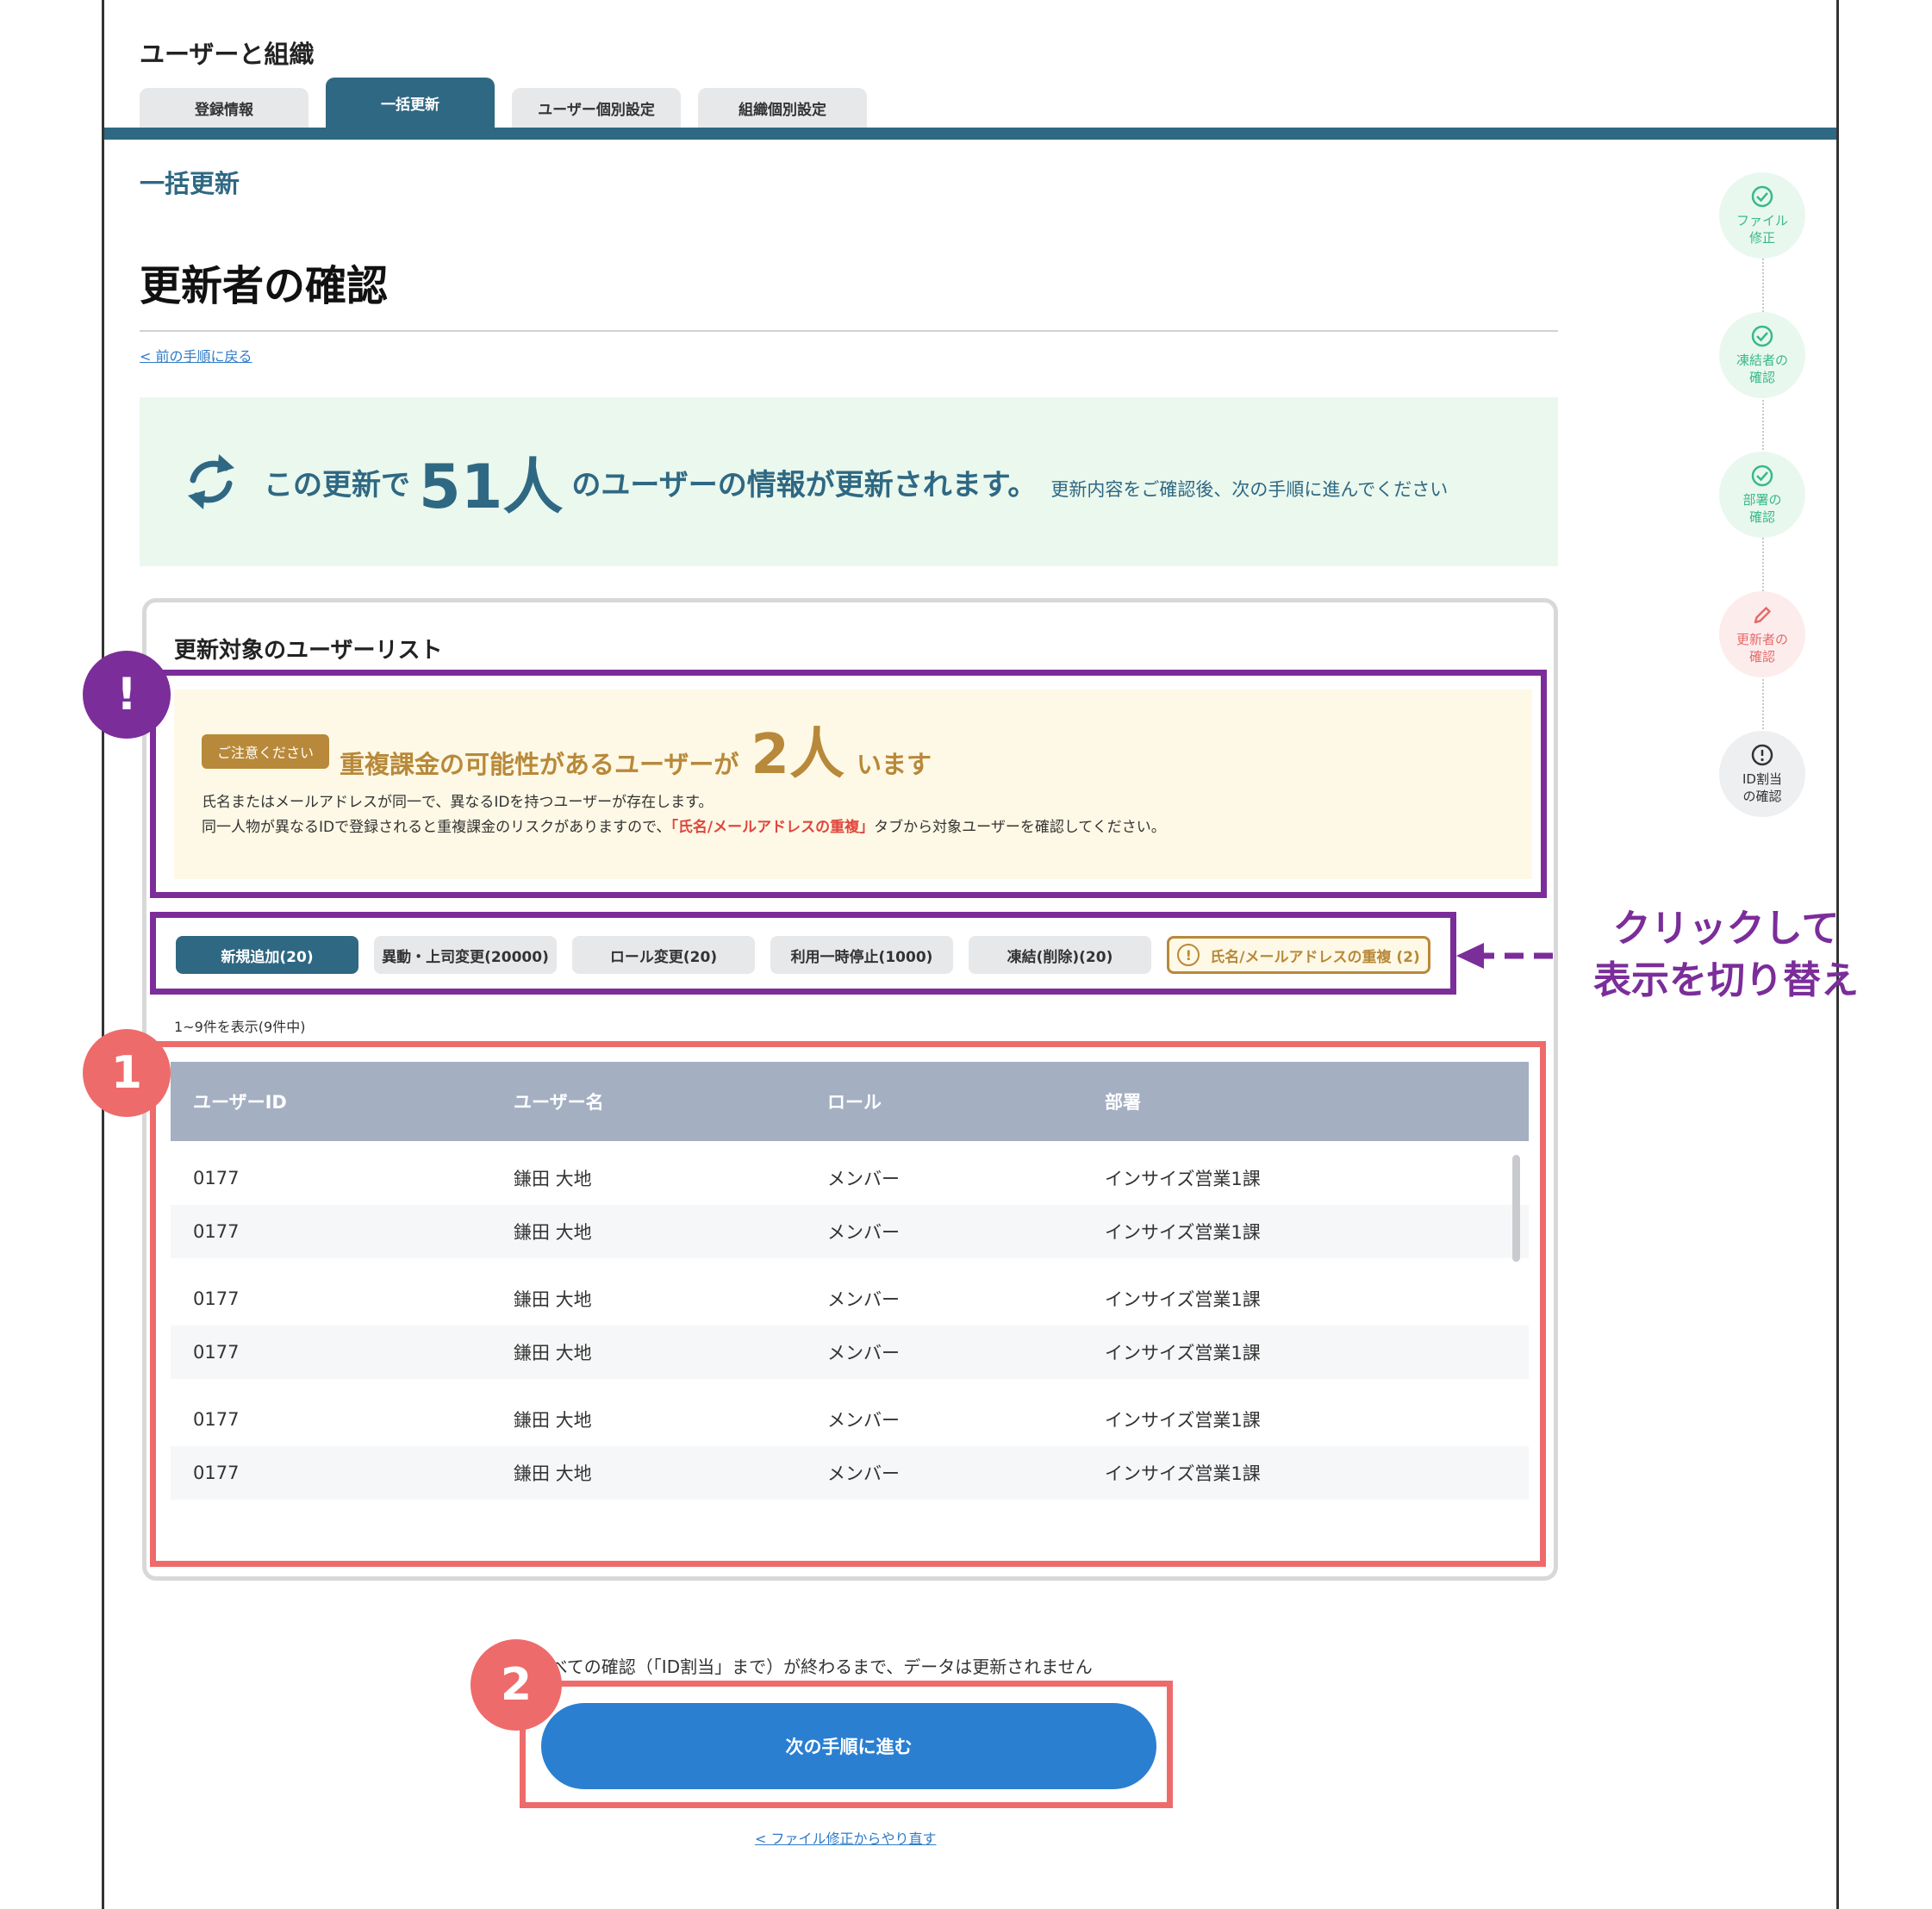 The width and height of the screenshot is (1932, 1909). I want to click on column-header-user-id: ユーザーID, so click(240, 1102).